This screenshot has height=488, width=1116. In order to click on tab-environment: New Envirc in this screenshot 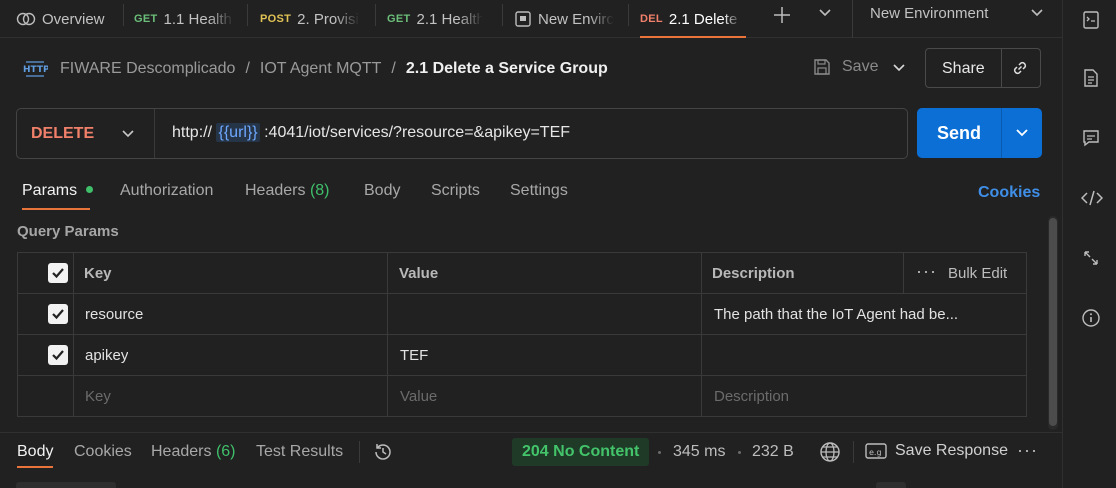, I will do `click(564, 19)`.